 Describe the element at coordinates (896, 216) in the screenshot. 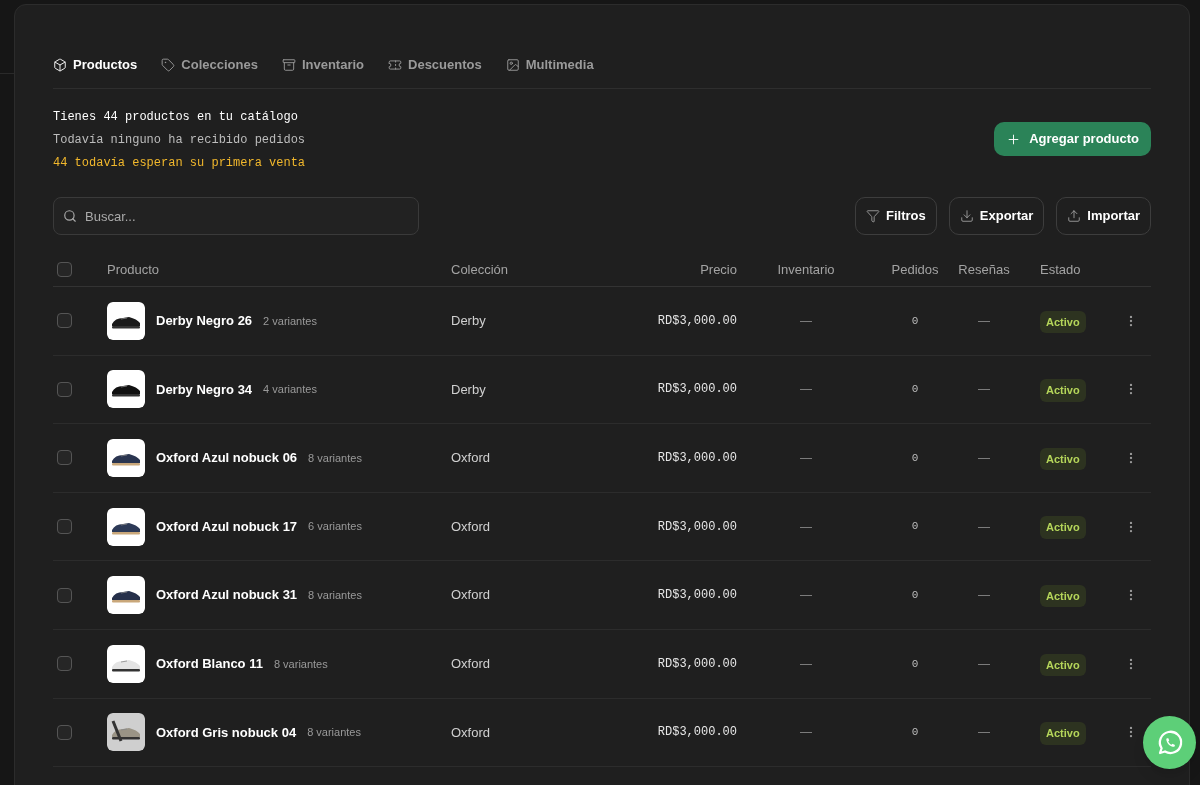

I see `toolbar-button: Filtros` at that location.